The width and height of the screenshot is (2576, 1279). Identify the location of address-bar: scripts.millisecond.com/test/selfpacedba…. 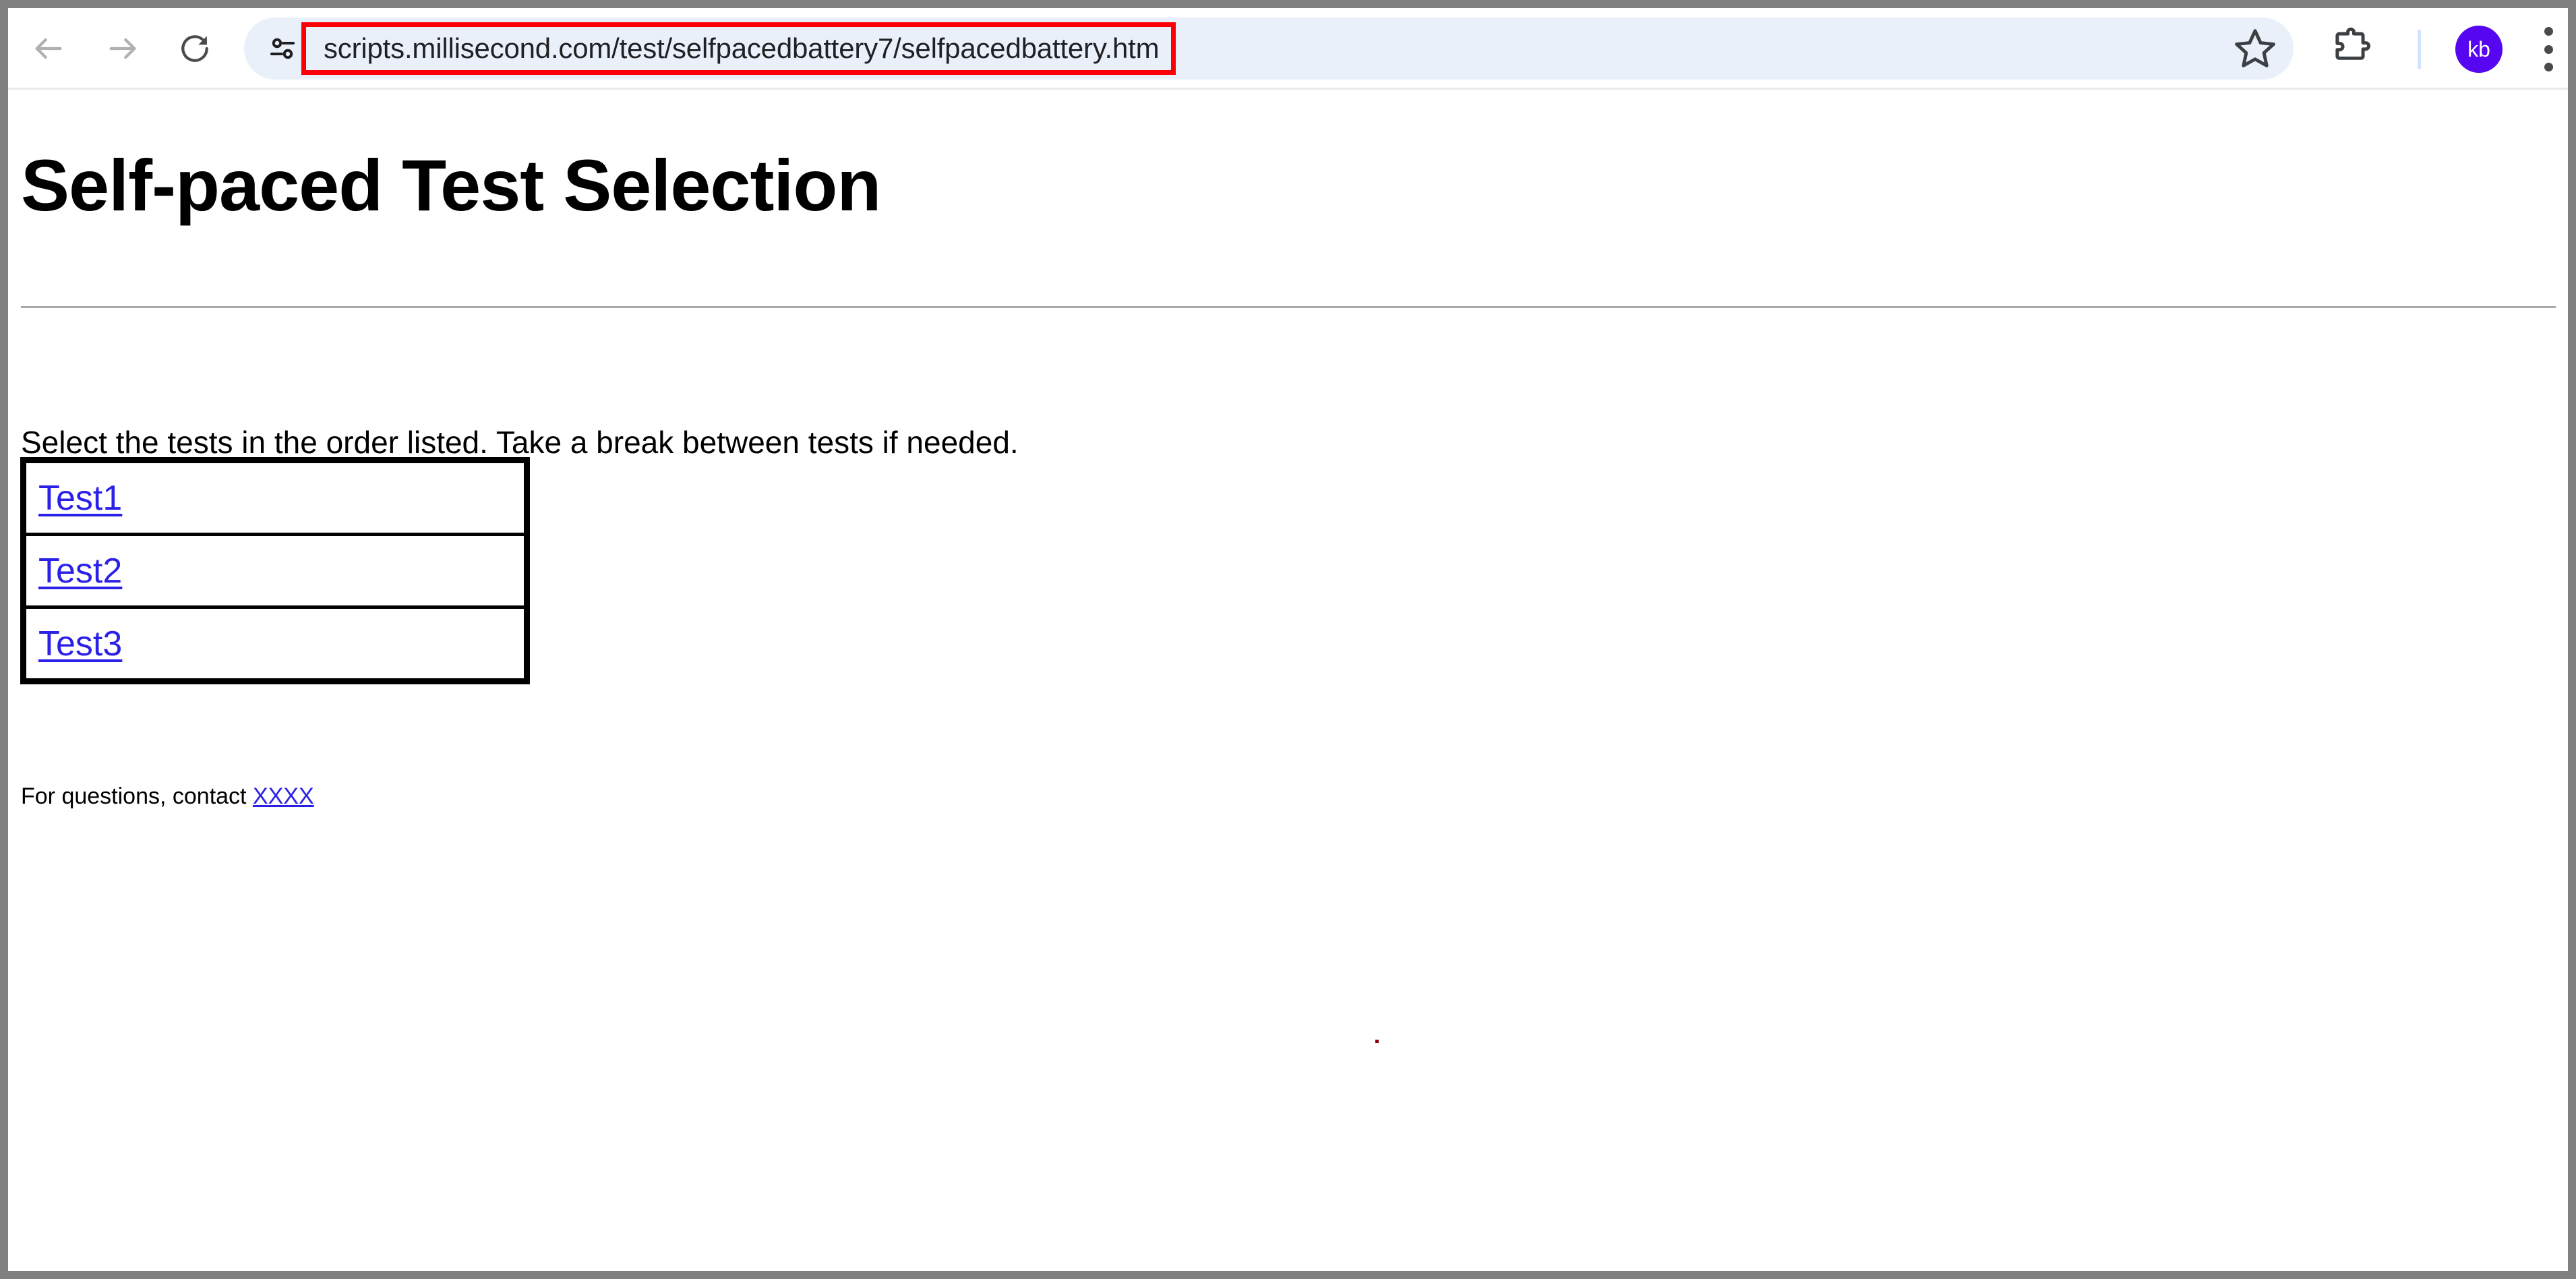
(1269, 49).